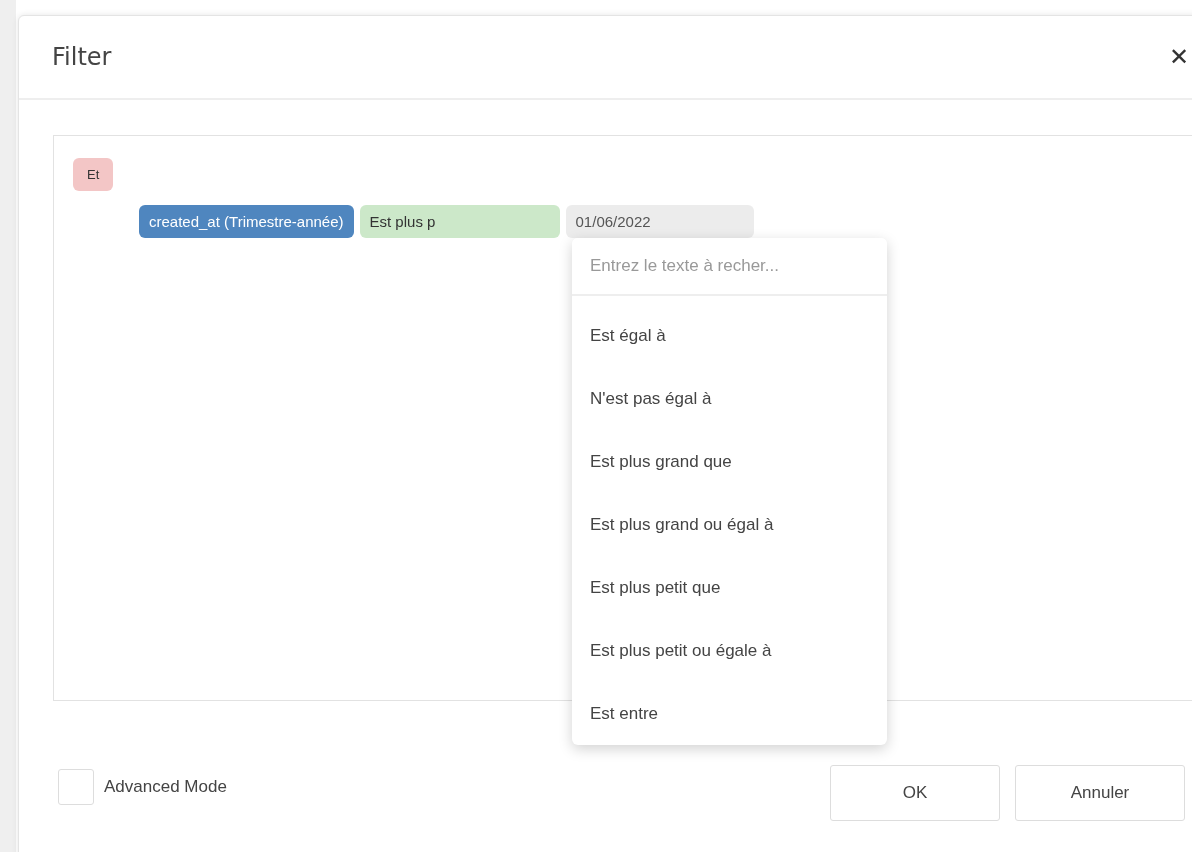  What do you see at coordinates (459, 221) in the screenshot?
I see `operator-tag: Est plus p` at bounding box center [459, 221].